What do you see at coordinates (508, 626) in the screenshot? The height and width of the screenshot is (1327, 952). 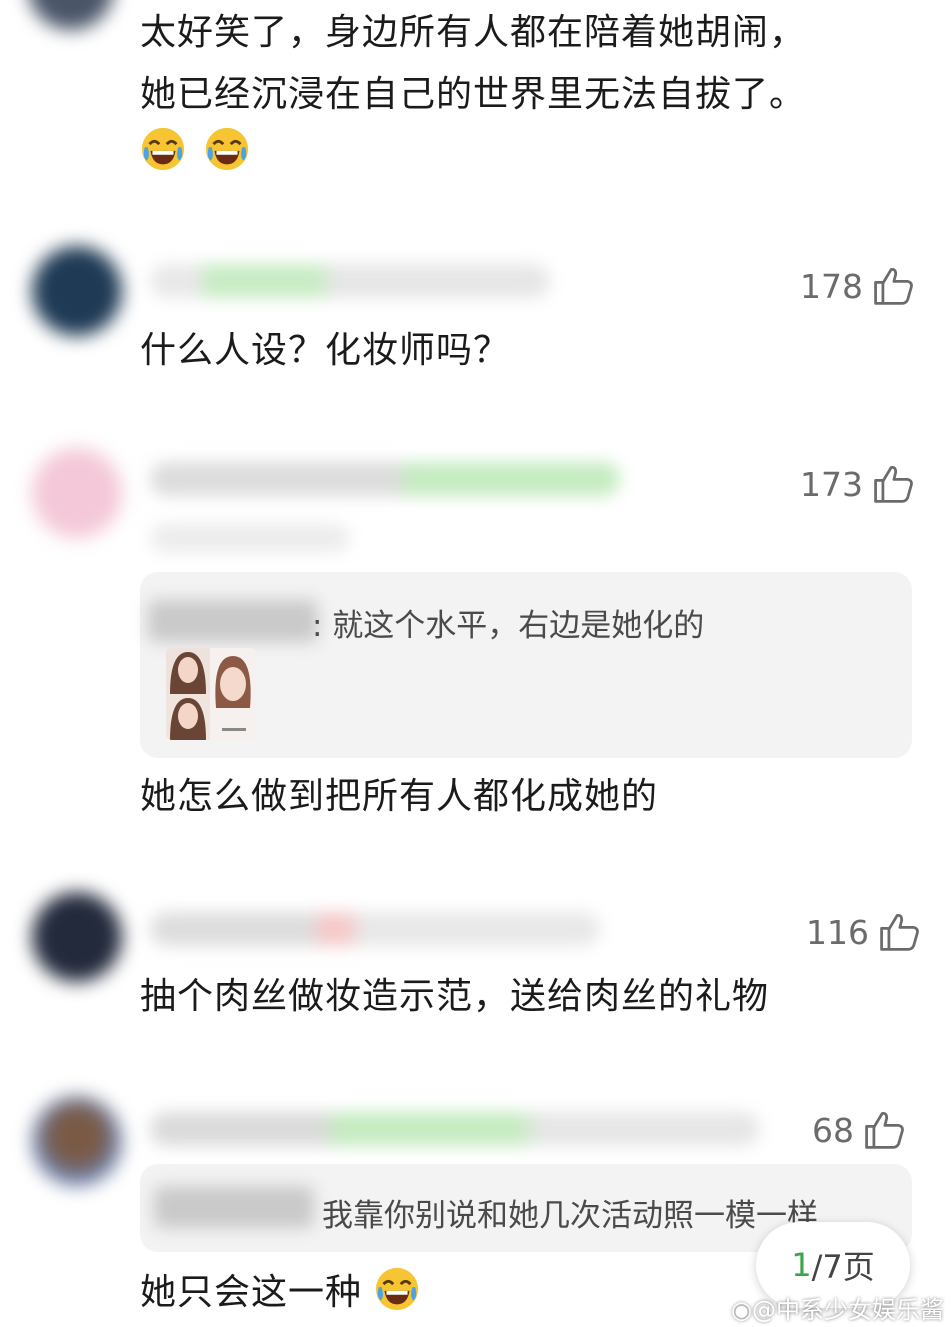 I see `reply-text: : 就这个水平，右边是她化的` at bounding box center [508, 626].